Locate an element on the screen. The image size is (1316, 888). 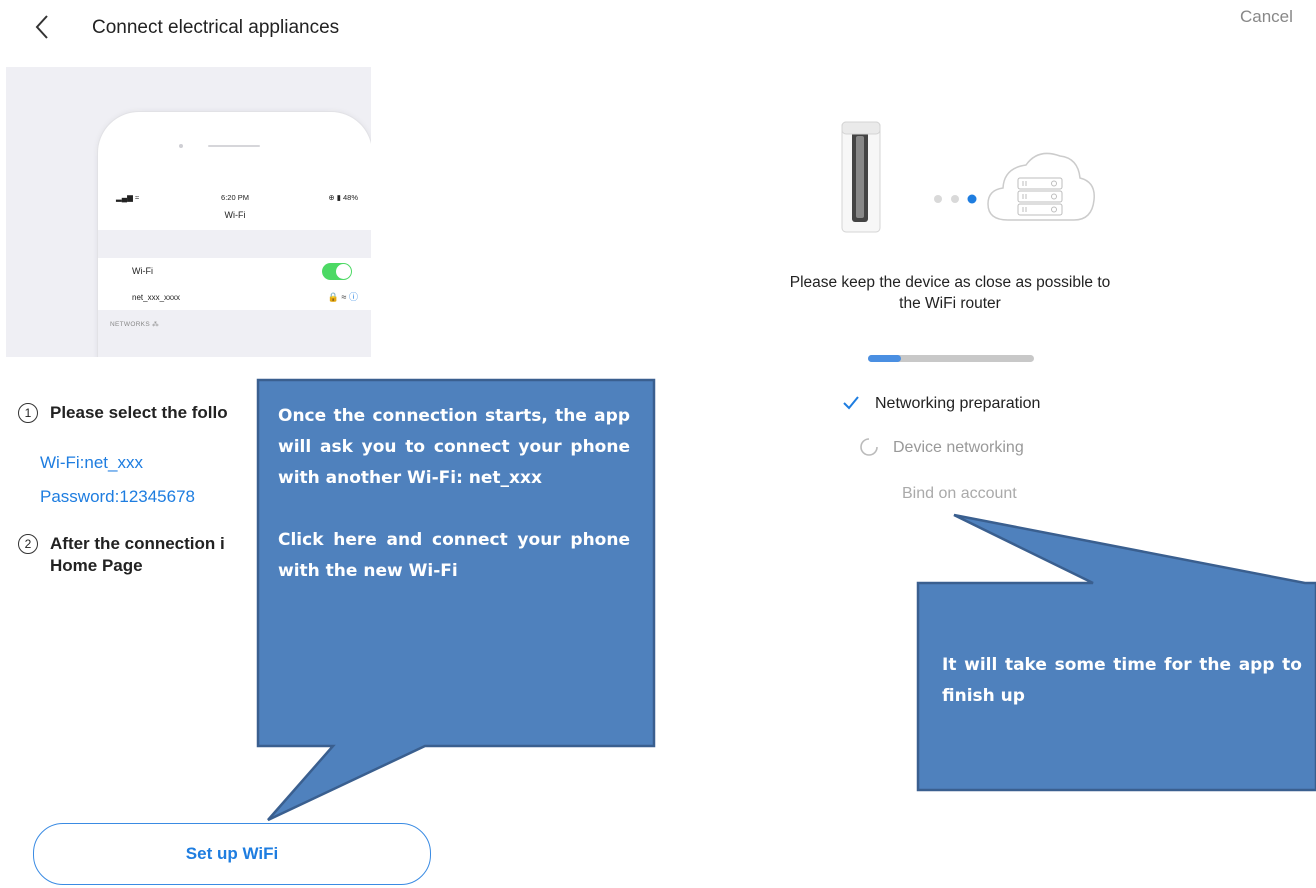
battery-status: ⊕ ▮ 48% is located at coordinates (343, 197).